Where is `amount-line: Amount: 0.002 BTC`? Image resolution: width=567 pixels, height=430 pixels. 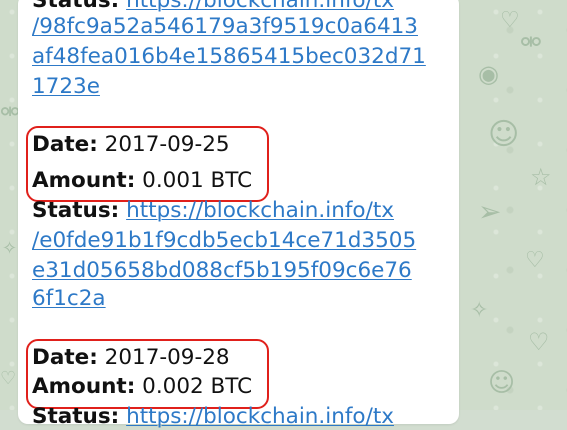
amount-line: Amount: 0.002 BTC is located at coordinates (142, 387).